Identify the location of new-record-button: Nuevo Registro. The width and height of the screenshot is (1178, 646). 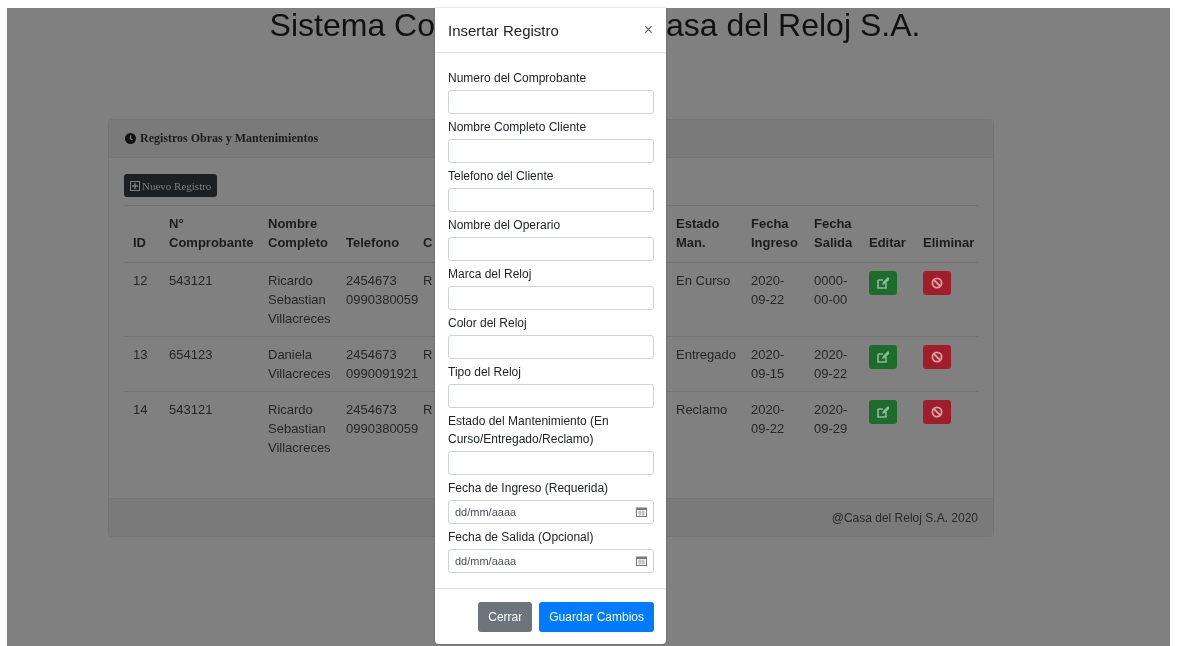
(171, 185).